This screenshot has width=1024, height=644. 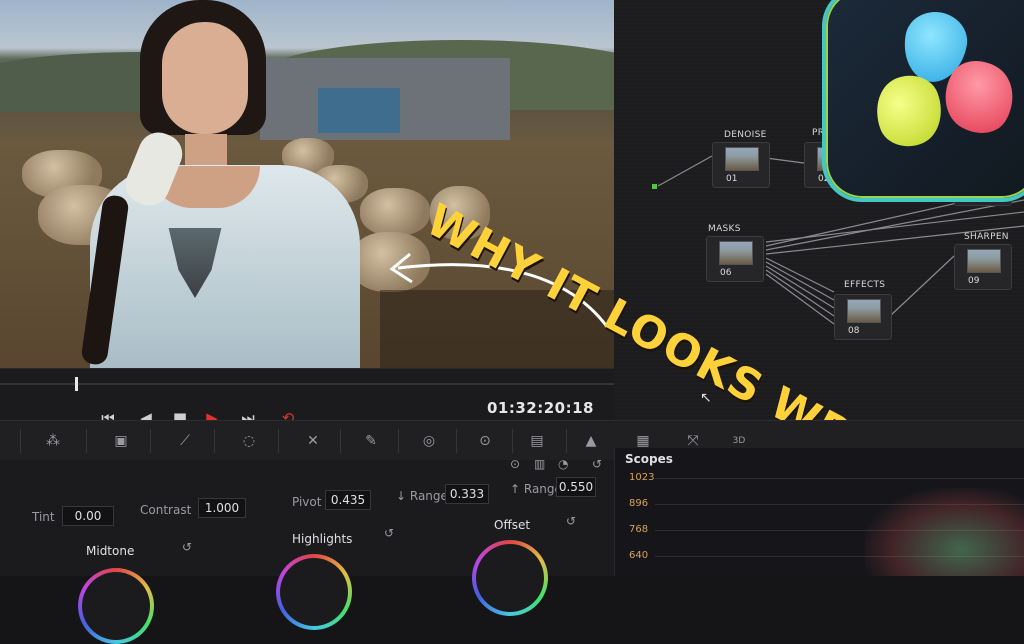 What do you see at coordinates (185, 441) in the screenshot?
I see `curves-icon: ⟋` at bounding box center [185, 441].